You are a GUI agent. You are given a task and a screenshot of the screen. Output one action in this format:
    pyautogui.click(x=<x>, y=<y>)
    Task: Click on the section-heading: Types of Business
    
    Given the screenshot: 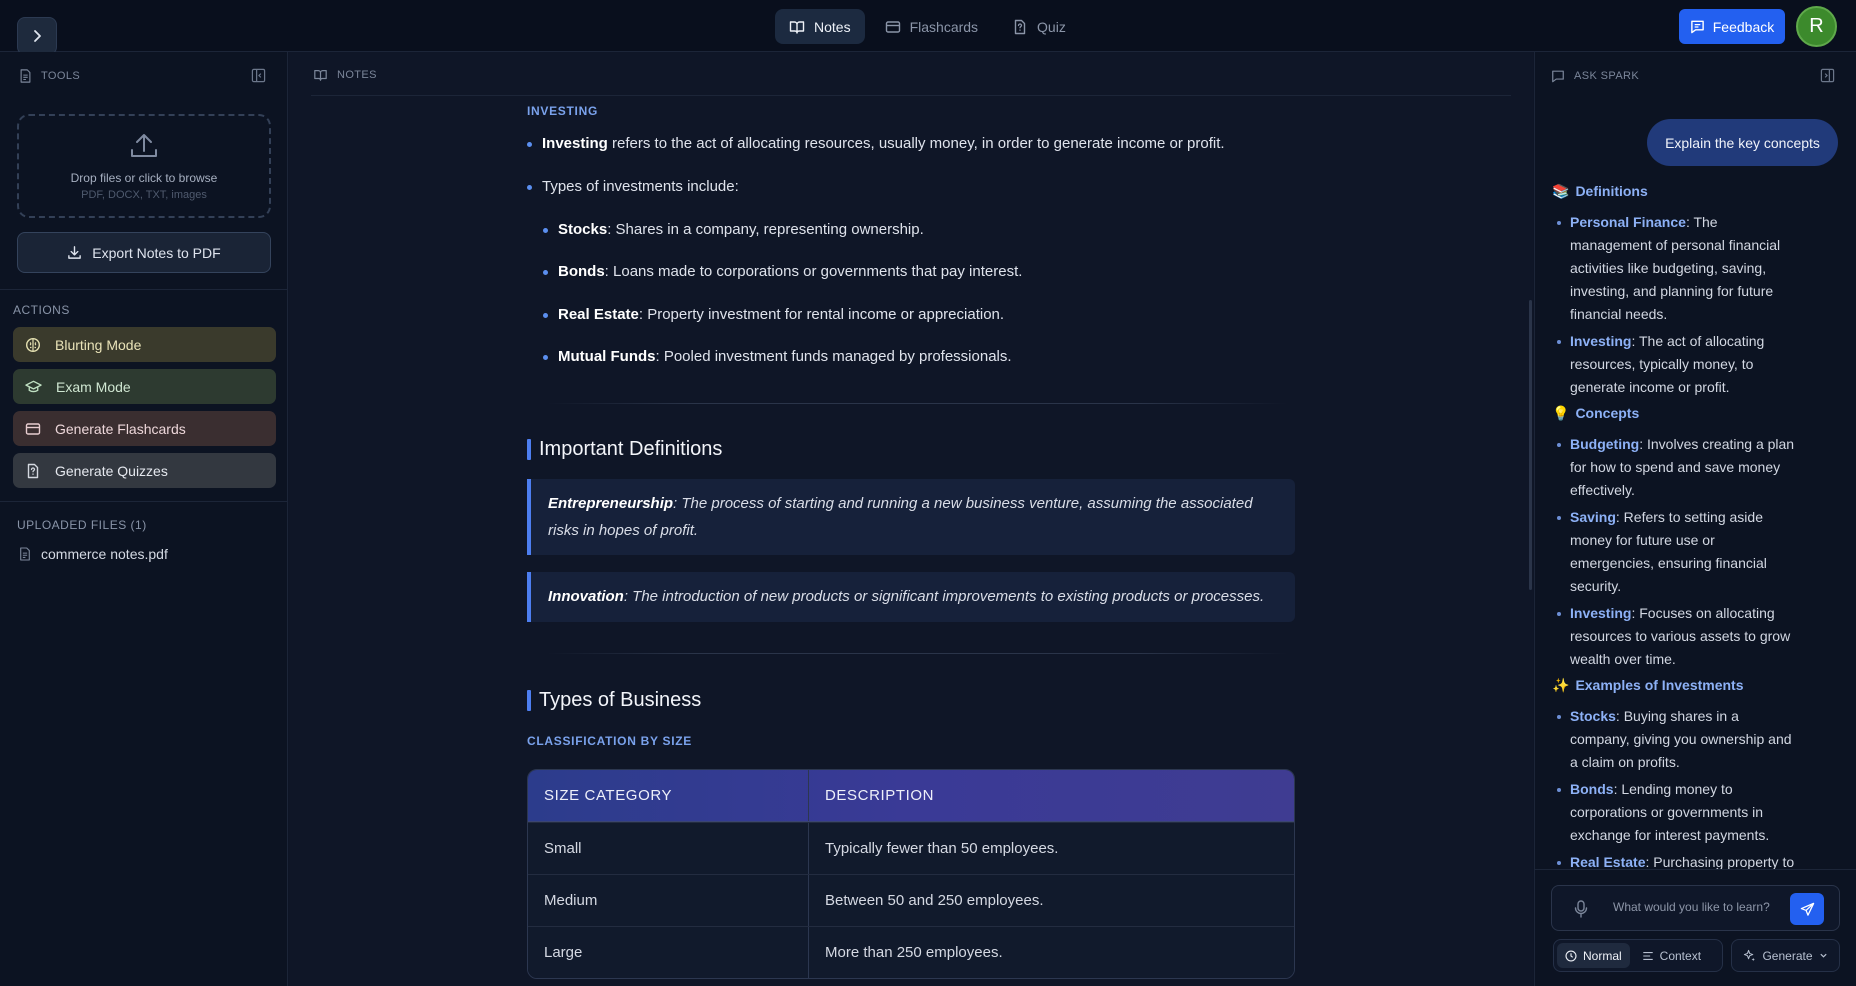 What is the action you would take?
    pyautogui.click(x=614, y=700)
    